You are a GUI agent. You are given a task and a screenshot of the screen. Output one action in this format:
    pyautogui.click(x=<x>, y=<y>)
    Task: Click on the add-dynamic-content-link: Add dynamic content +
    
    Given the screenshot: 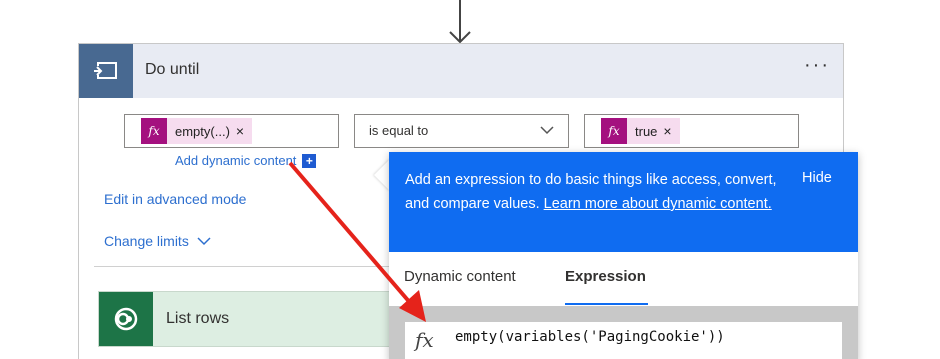 What is the action you would take?
    pyautogui.click(x=246, y=160)
    